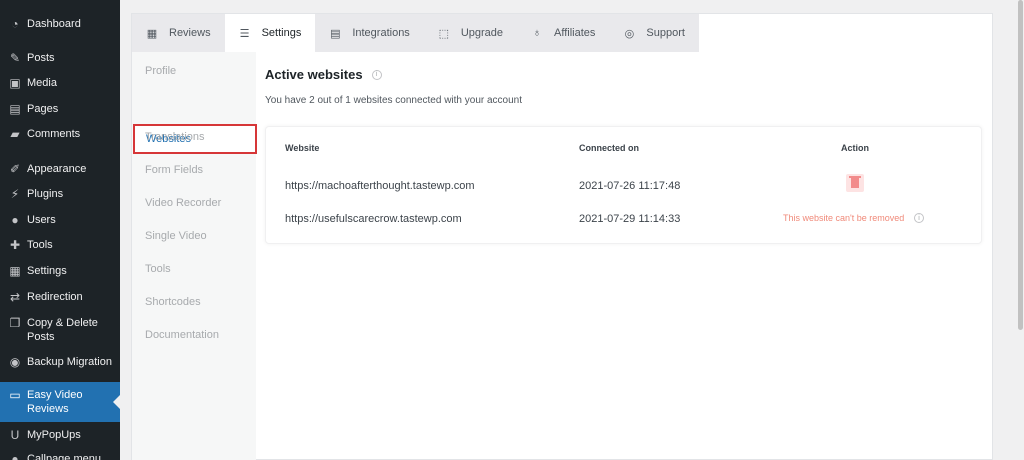  I want to click on column-header-action: Action, so click(855, 148).